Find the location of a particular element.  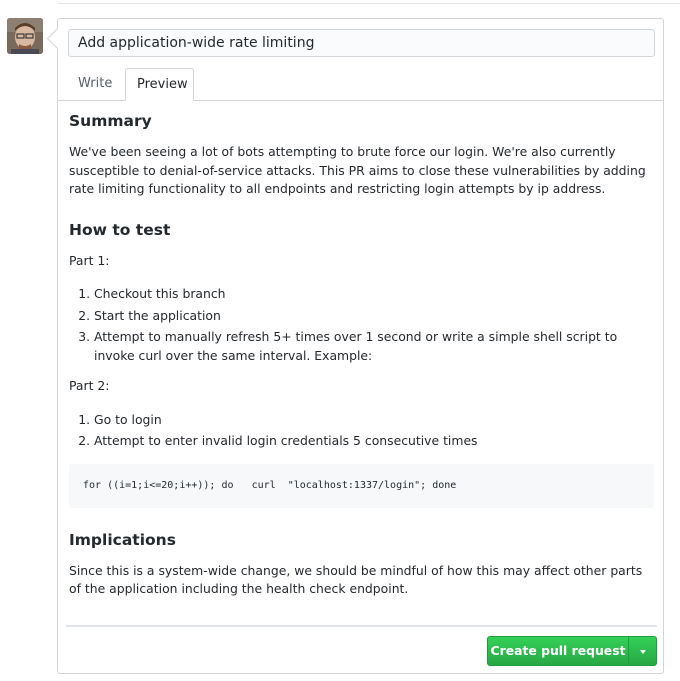

tab-write: Write is located at coordinates (95, 84).